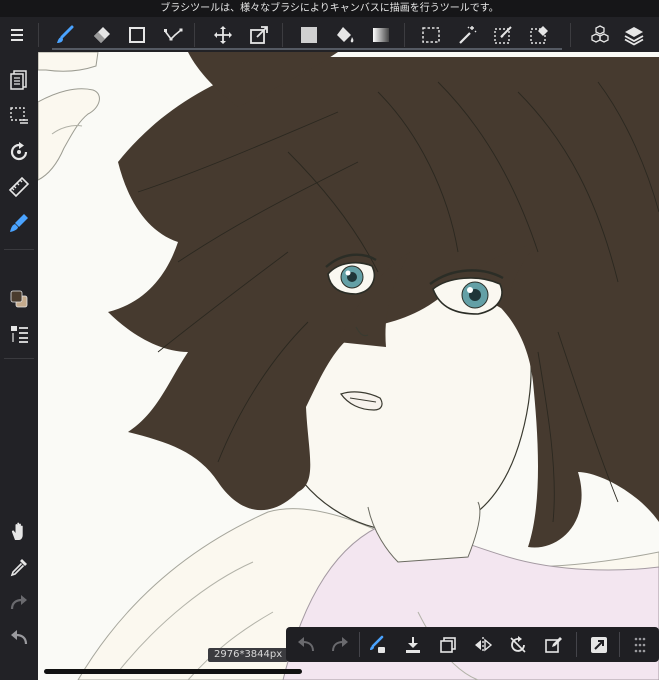 The height and width of the screenshot is (680, 659). What do you see at coordinates (467, 34) in the screenshot?
I see `magic-wand-icon` at bounding box center [467, 34].